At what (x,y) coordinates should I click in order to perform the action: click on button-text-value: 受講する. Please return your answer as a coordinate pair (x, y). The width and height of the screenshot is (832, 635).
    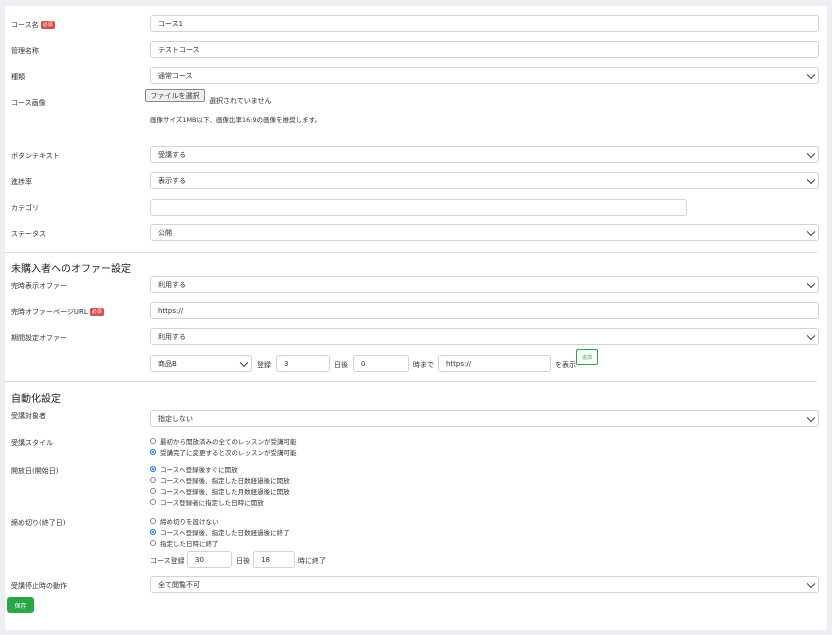
    Looking at the image, I should click on (172, 154).